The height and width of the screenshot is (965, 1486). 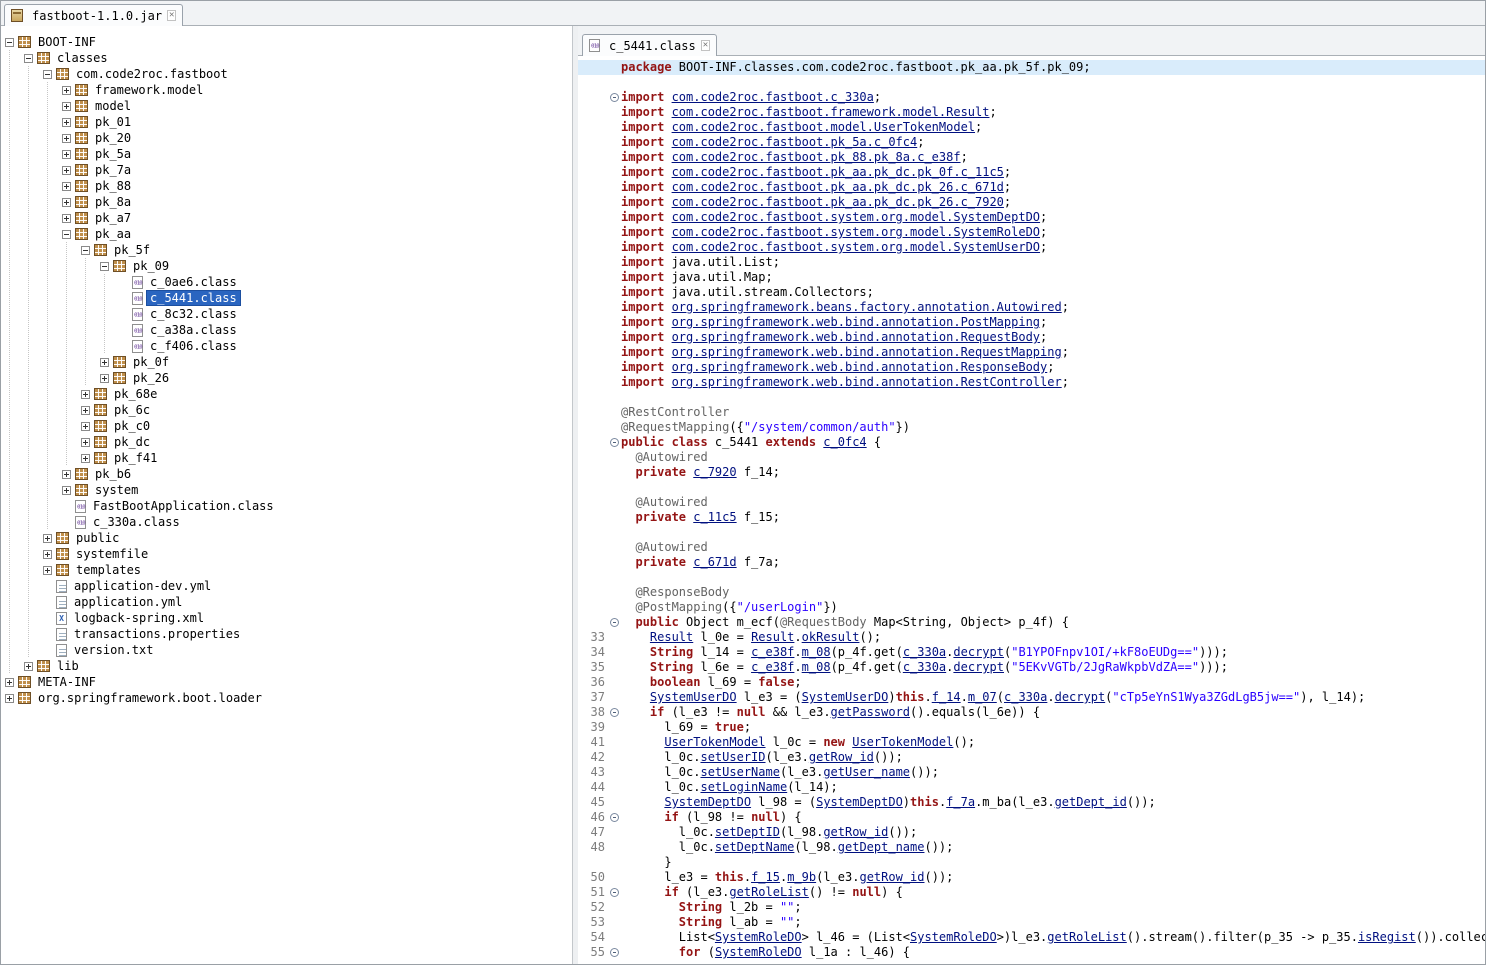 I want to click on tree-item-boot-inf: BOOT-INF, so click(x=286, y=42).